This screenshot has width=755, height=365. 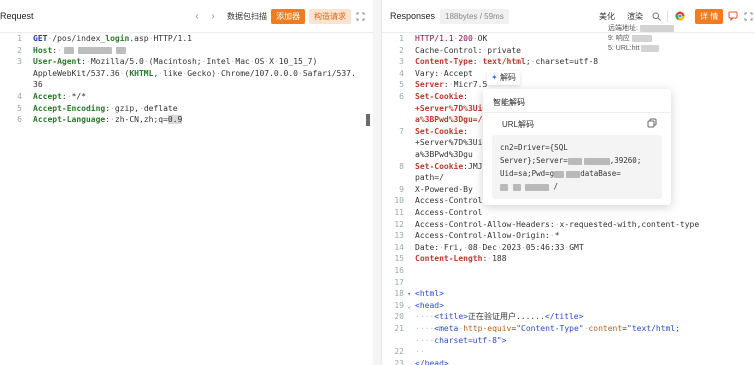 What do you see at coordinates (482, 236) in the screenshot?
I see `code-token: Access-Control-Allow-Origin:` at bounding box center [482, 236].